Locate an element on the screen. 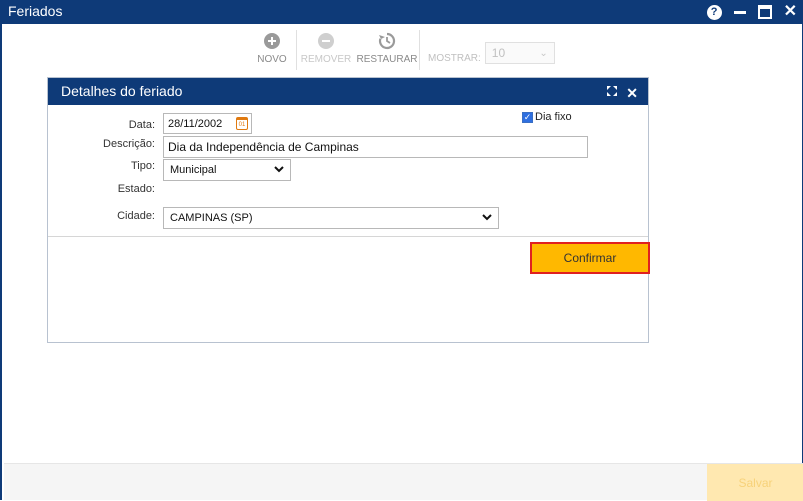 The width and height of the screenshot is (803, 501). tipo-label: Tipo: is located at coordinates (142, 166).